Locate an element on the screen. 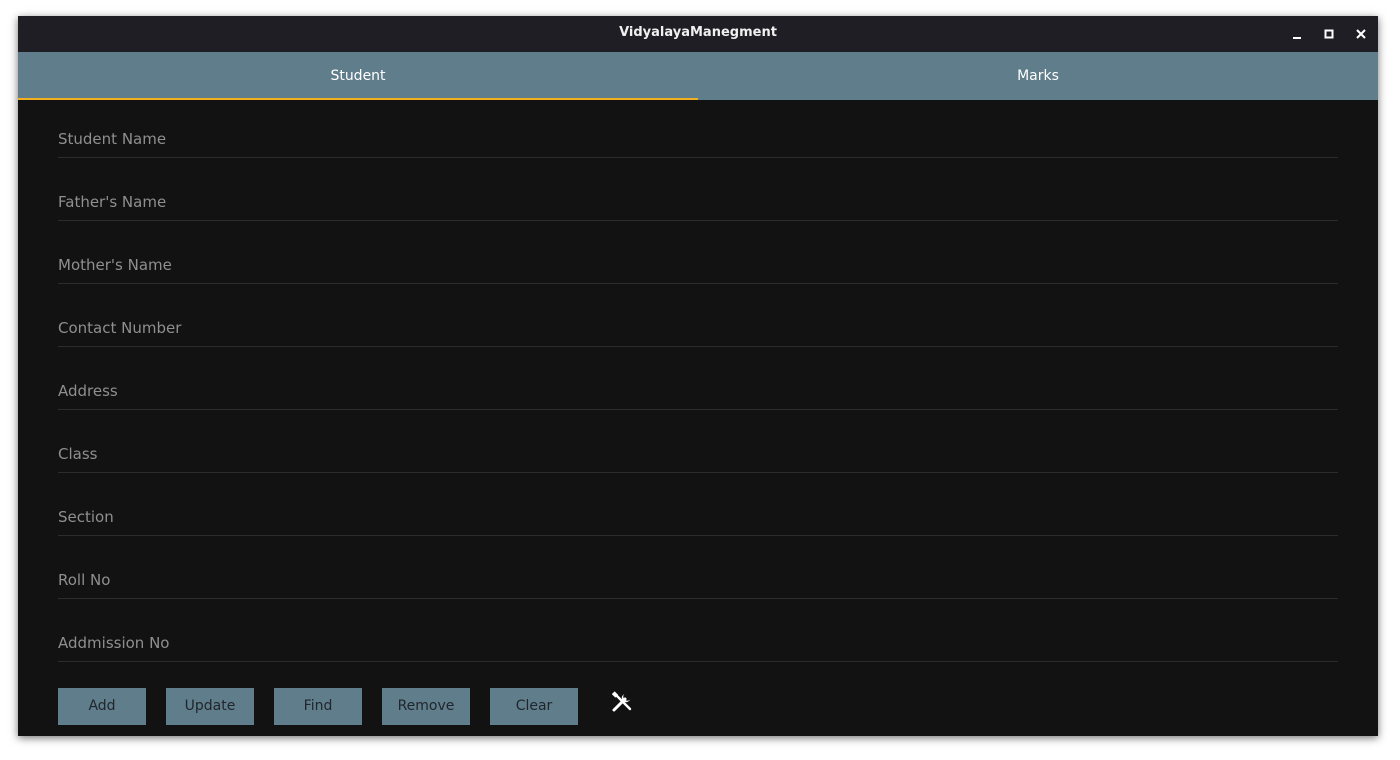  roll-no-input is located at coordinates (698, 580).